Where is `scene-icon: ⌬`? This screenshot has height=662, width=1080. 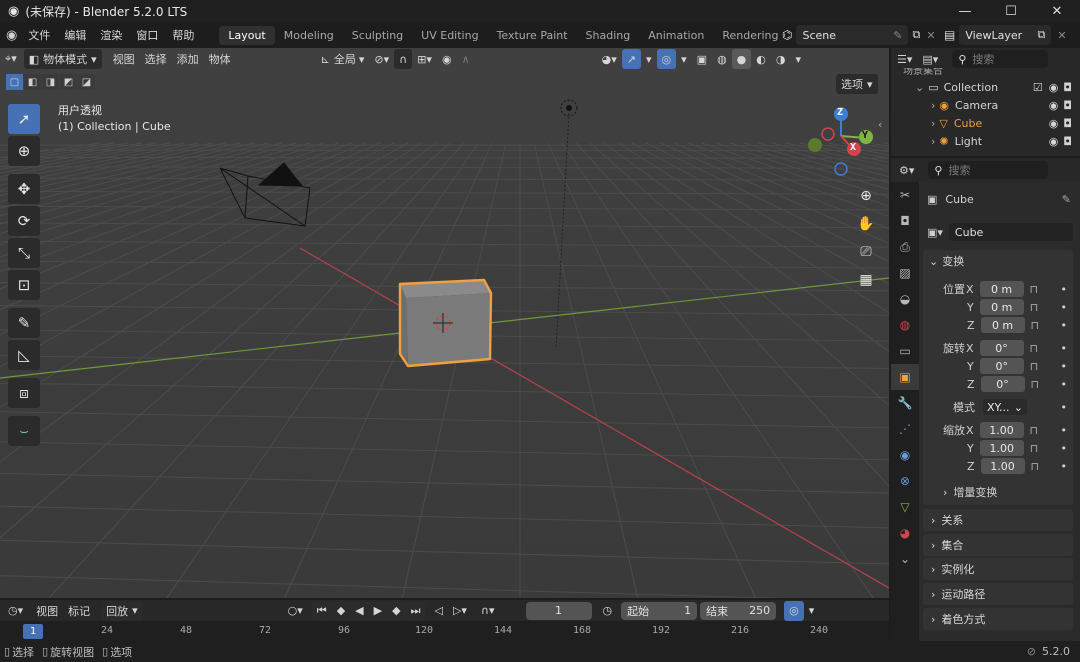
scene-icon: ⌬ is located at coordinates (787, 35).